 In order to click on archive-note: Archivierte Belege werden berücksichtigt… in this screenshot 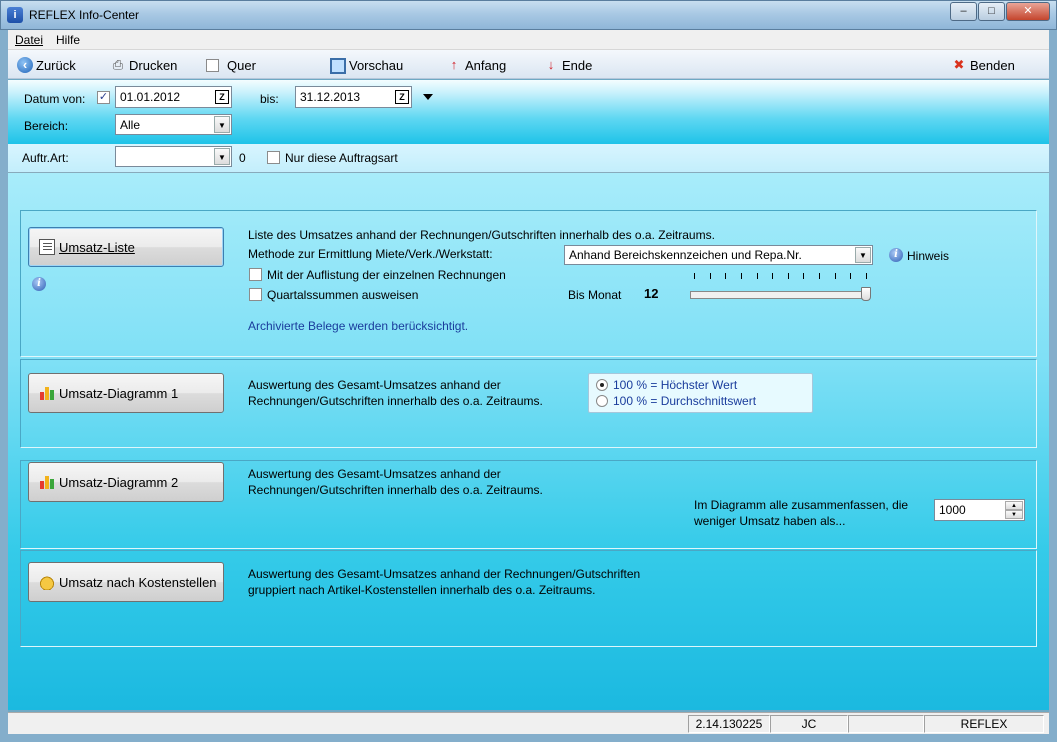, I will do `click(358, 326)`.